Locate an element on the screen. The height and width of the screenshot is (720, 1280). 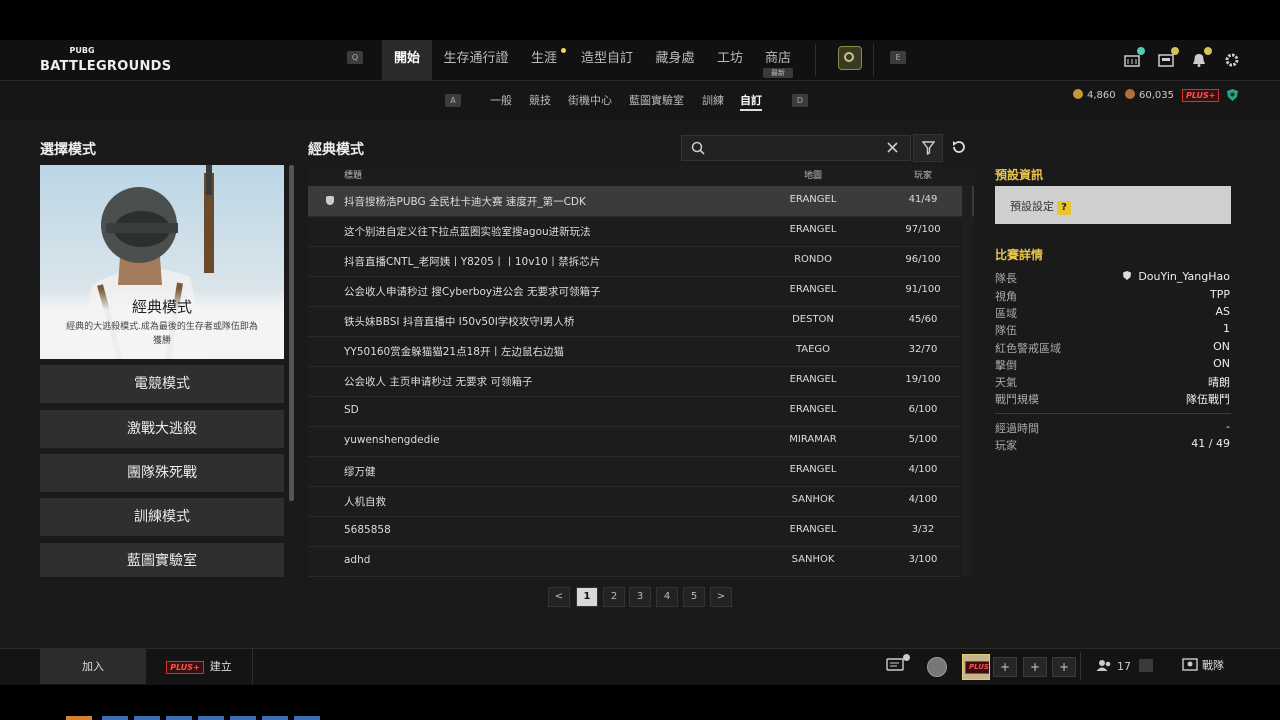
page-2-button: 2 is located at coordinates (614, 597).